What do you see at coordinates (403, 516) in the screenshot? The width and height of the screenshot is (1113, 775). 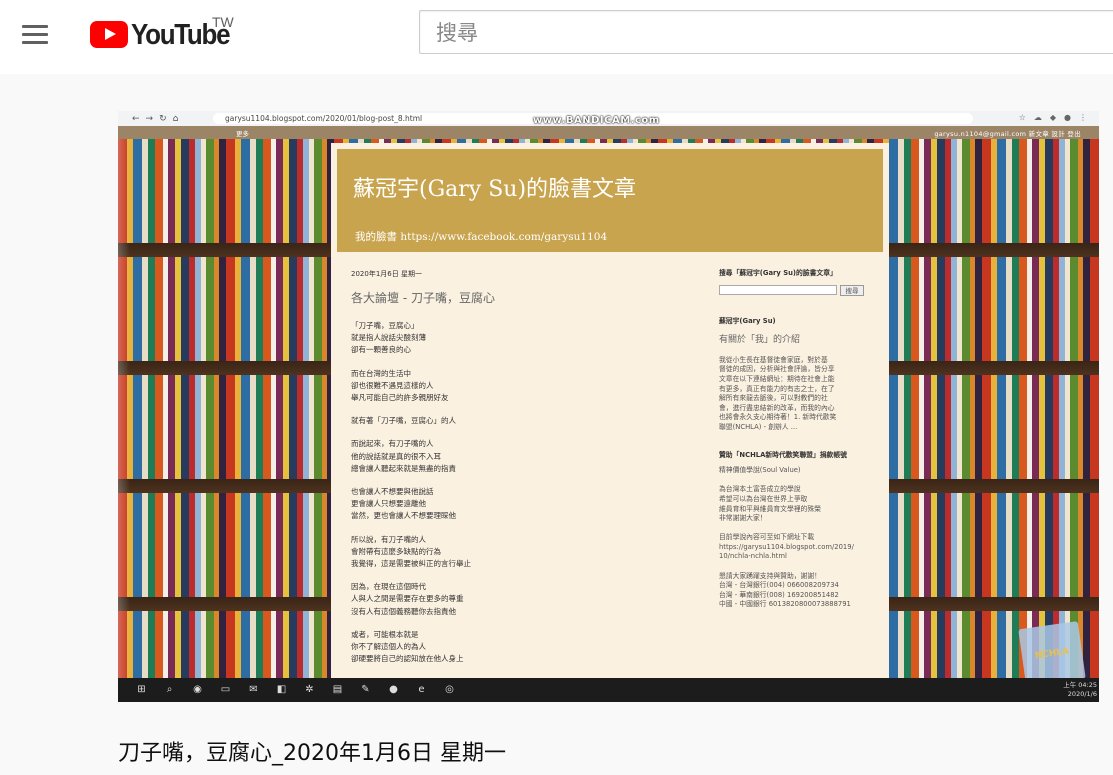 I see `post-line: 當然，更也會讓人不想要理睬他` at bounding box center [403, 516].